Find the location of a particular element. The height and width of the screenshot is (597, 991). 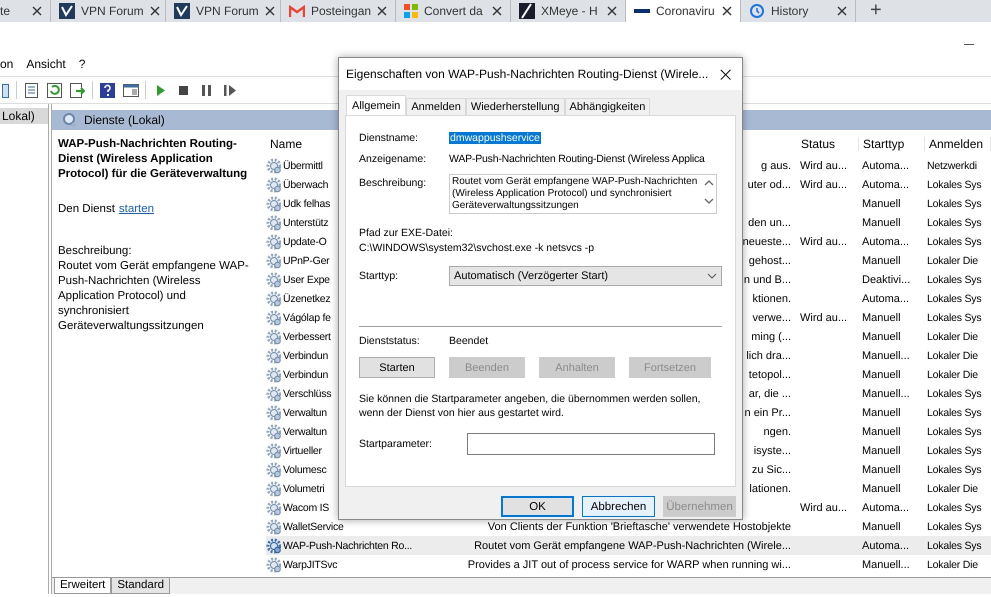

service-name: WalletService is located at coordinates (313, 526).